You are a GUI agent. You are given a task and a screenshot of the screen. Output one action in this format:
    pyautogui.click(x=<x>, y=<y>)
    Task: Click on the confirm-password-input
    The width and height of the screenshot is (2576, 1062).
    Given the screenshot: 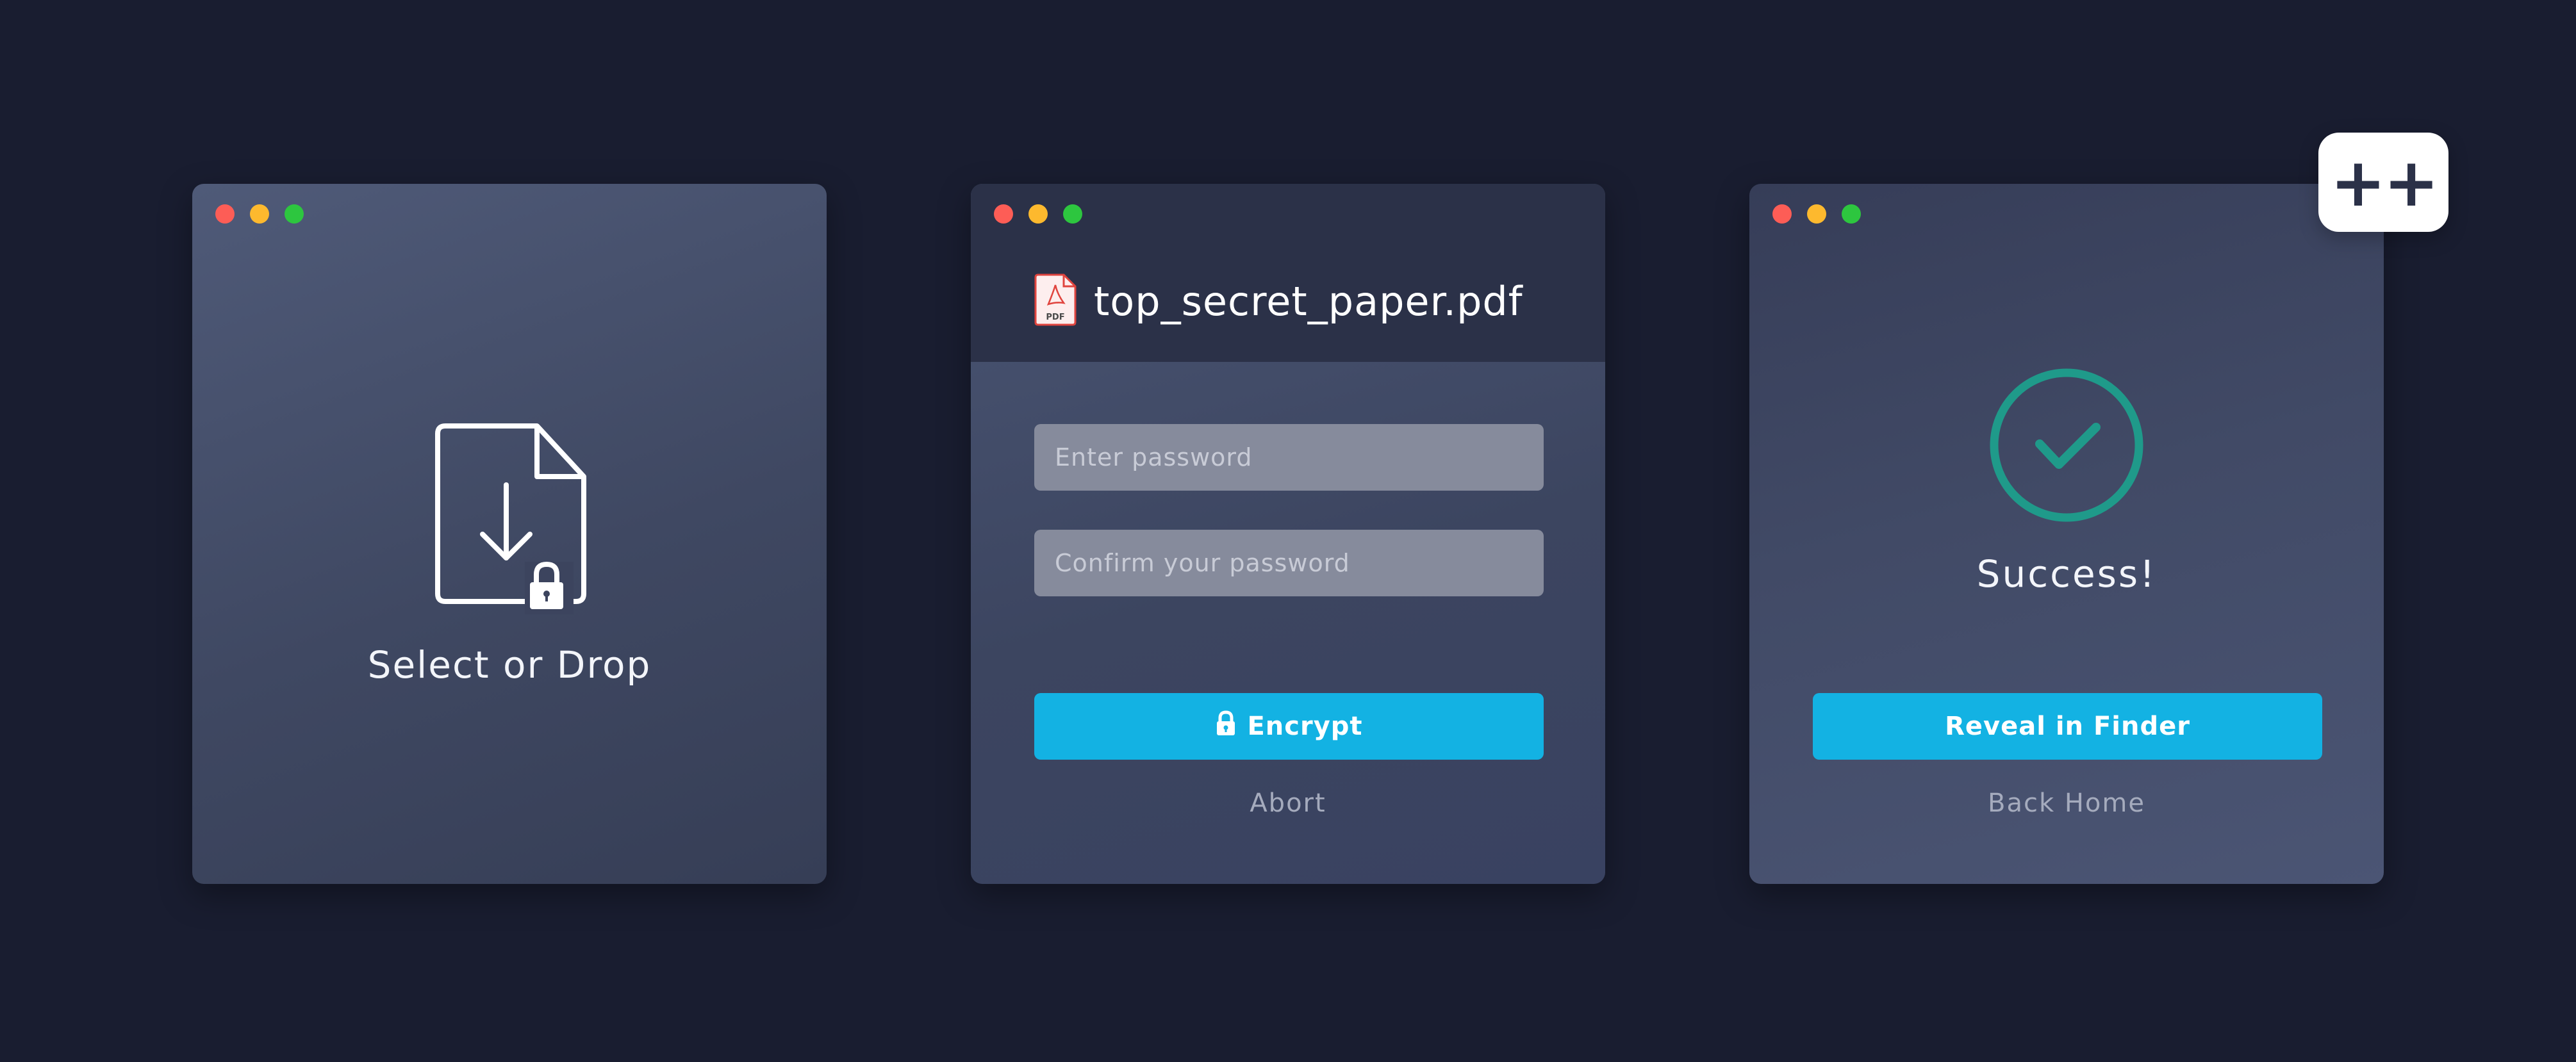 What is the action you would take?
    pyautogui.click(x=1289, y=563)
    